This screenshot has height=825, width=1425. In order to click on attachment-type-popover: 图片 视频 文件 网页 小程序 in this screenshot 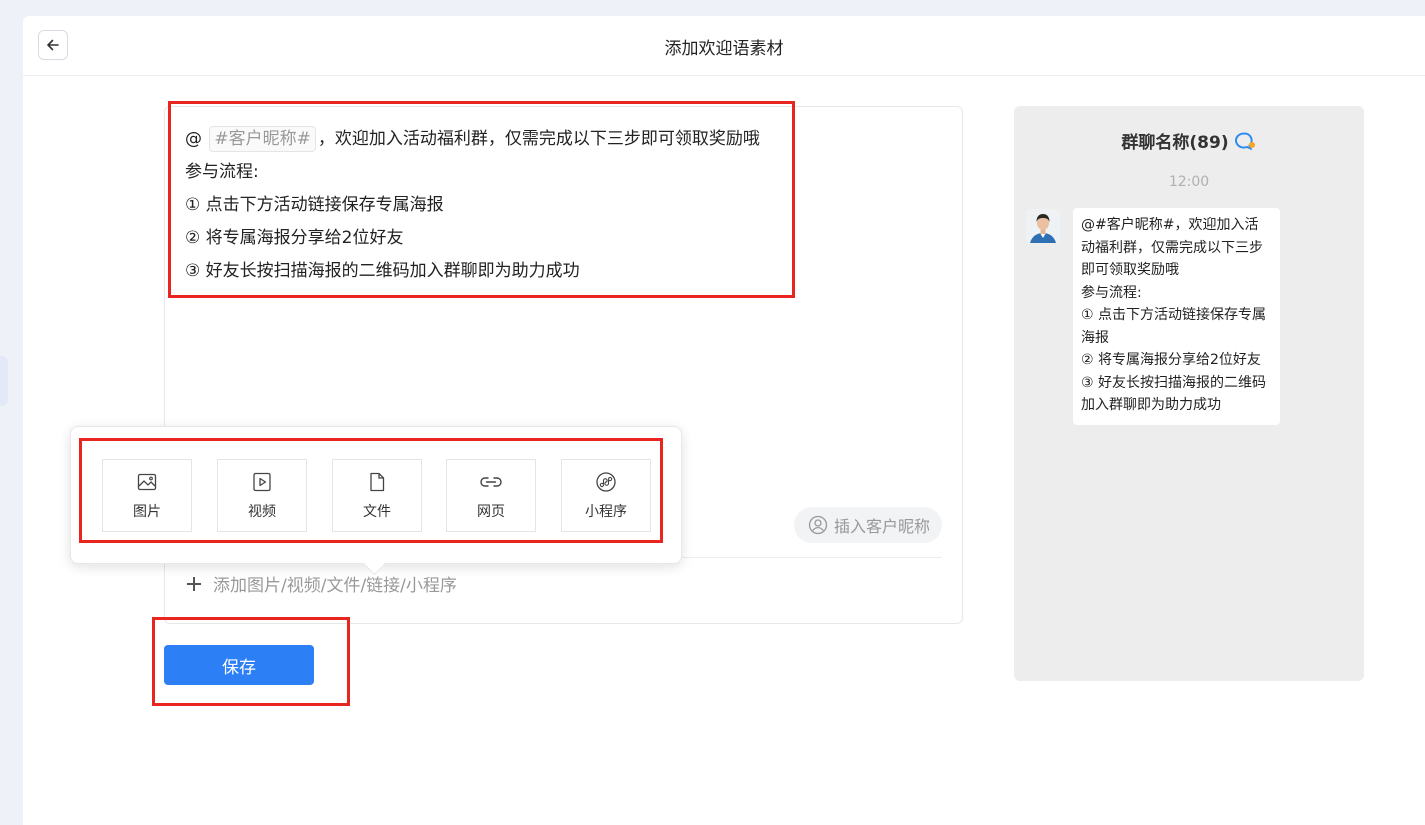, I will do `click(376, 501)`.